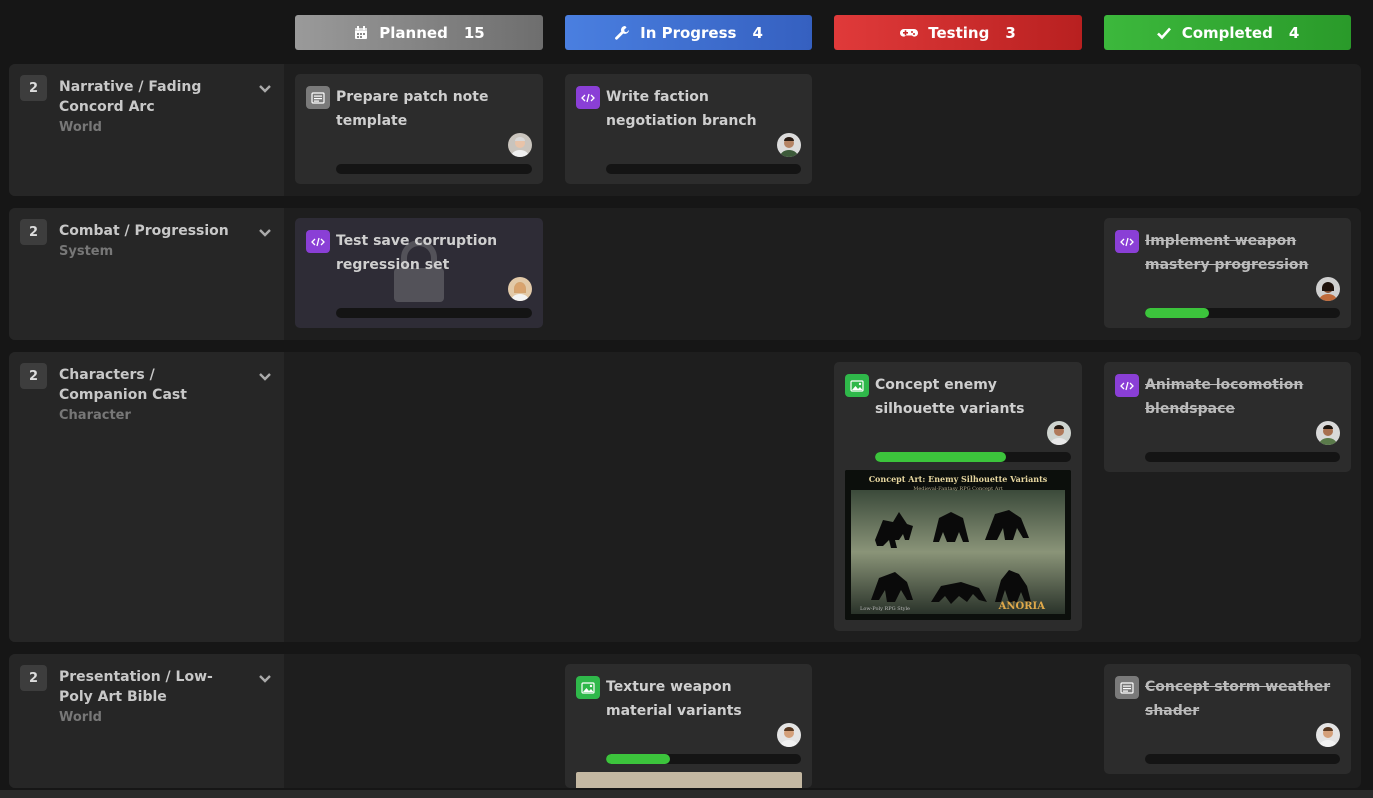  I want to click on swimlane-title-block: Presentation / Low-Poly Art Bible World, so click(144, 697).